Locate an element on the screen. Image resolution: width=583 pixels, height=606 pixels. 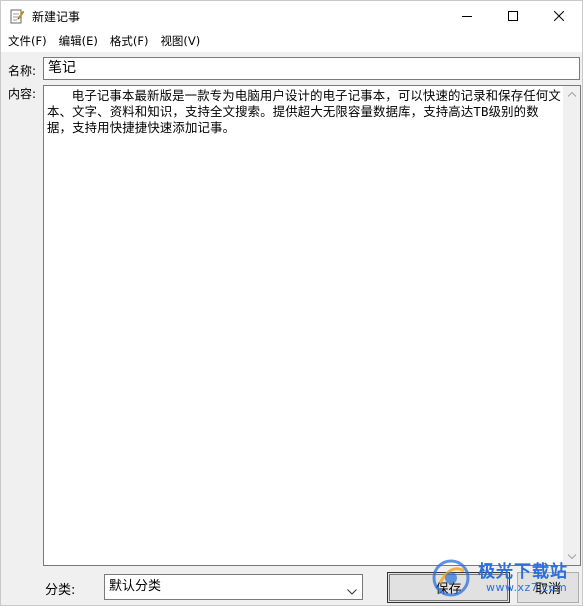
name-input: 笔记 is located at coordinates (311, 68).